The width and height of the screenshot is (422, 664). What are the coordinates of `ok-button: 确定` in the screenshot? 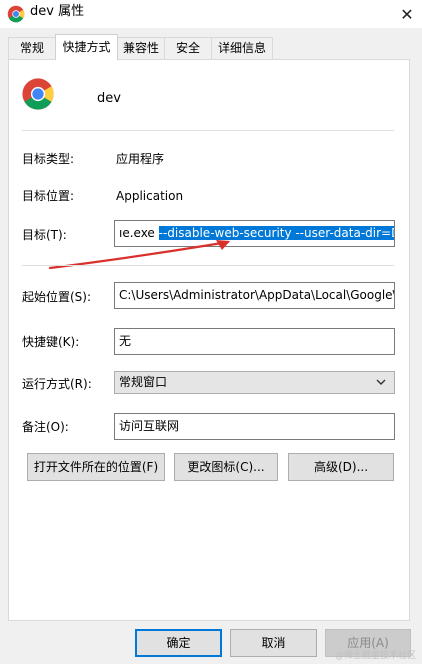 It's located at (178, 643).